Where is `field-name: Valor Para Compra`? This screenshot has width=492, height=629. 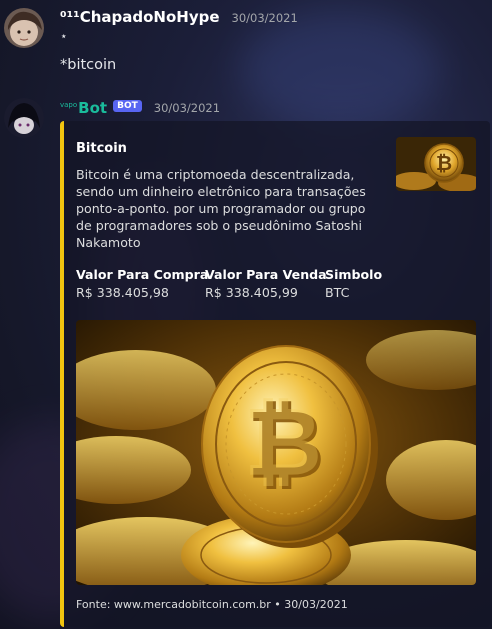 field-name: Valor Para Compra is located at coordinates (142, 274).